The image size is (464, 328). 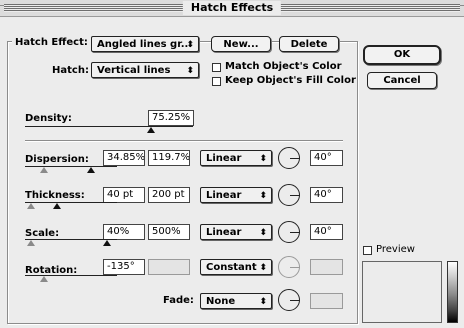 I want to click on rotation-slider-track, so click(x=71, y=275).